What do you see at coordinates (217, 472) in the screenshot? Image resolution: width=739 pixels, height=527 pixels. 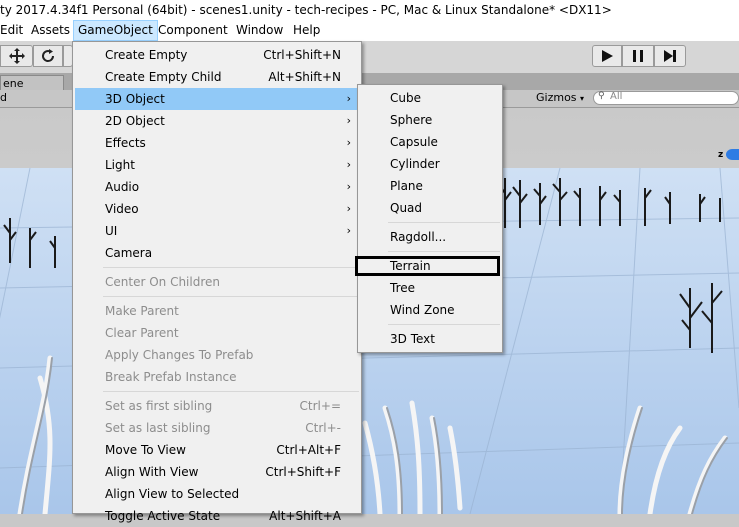 I see `menu-item-align-with-view: Align With View Ctrl+Shift+F` at bounding box center [217, 472].